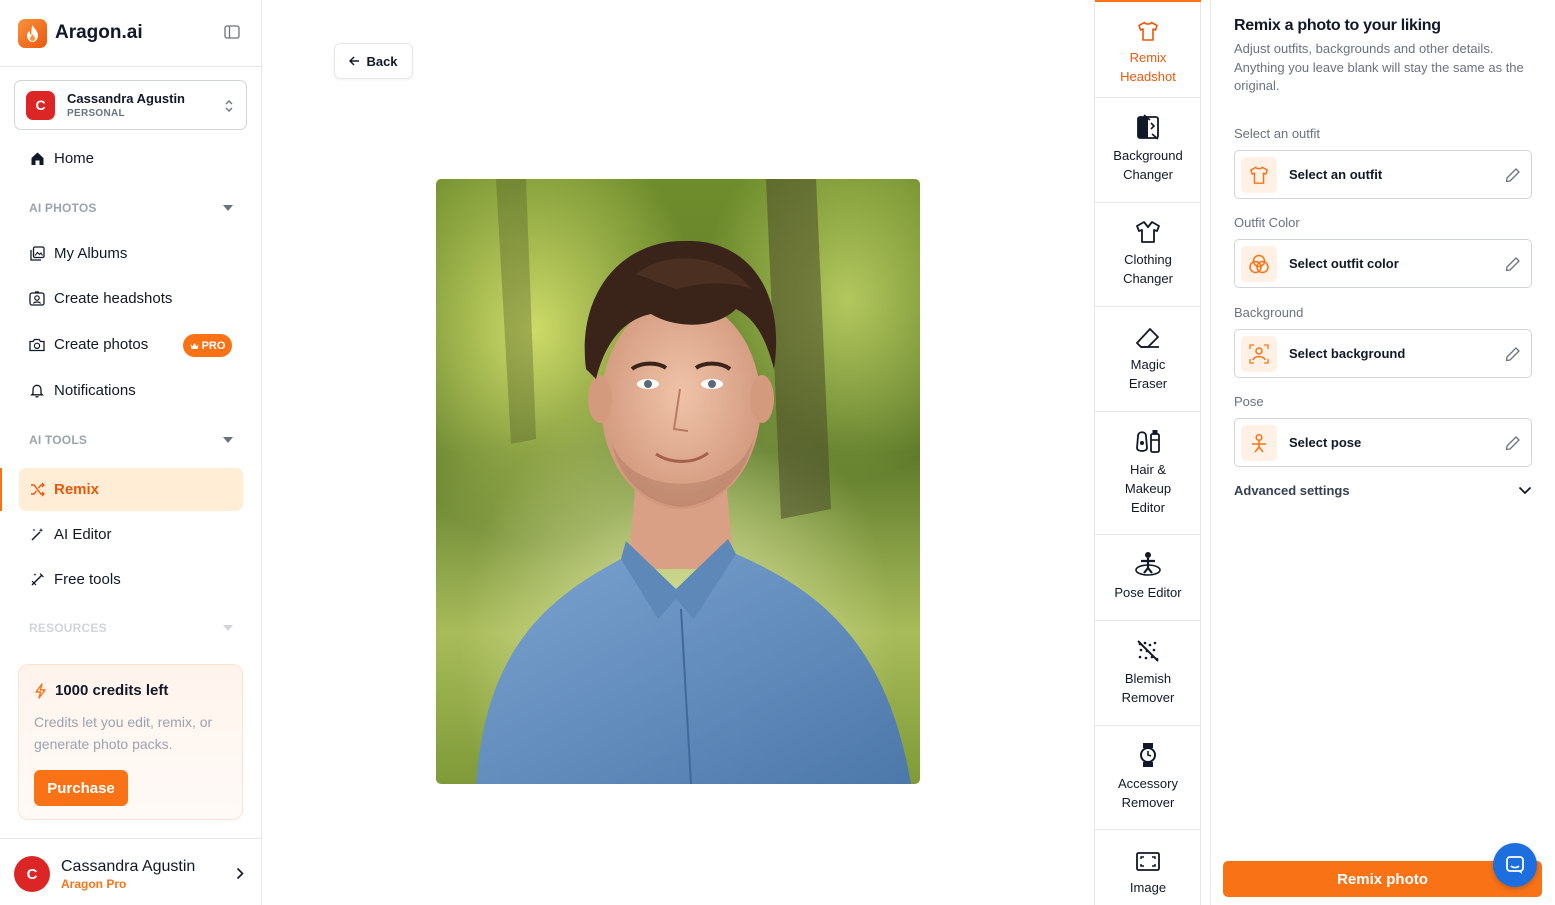 The image size is (1555, 905). What do you see at coordinates (1277, 133) in the screenshot?
I see `outfit-label: Select an outfit` at bounding box center [1277, 133].